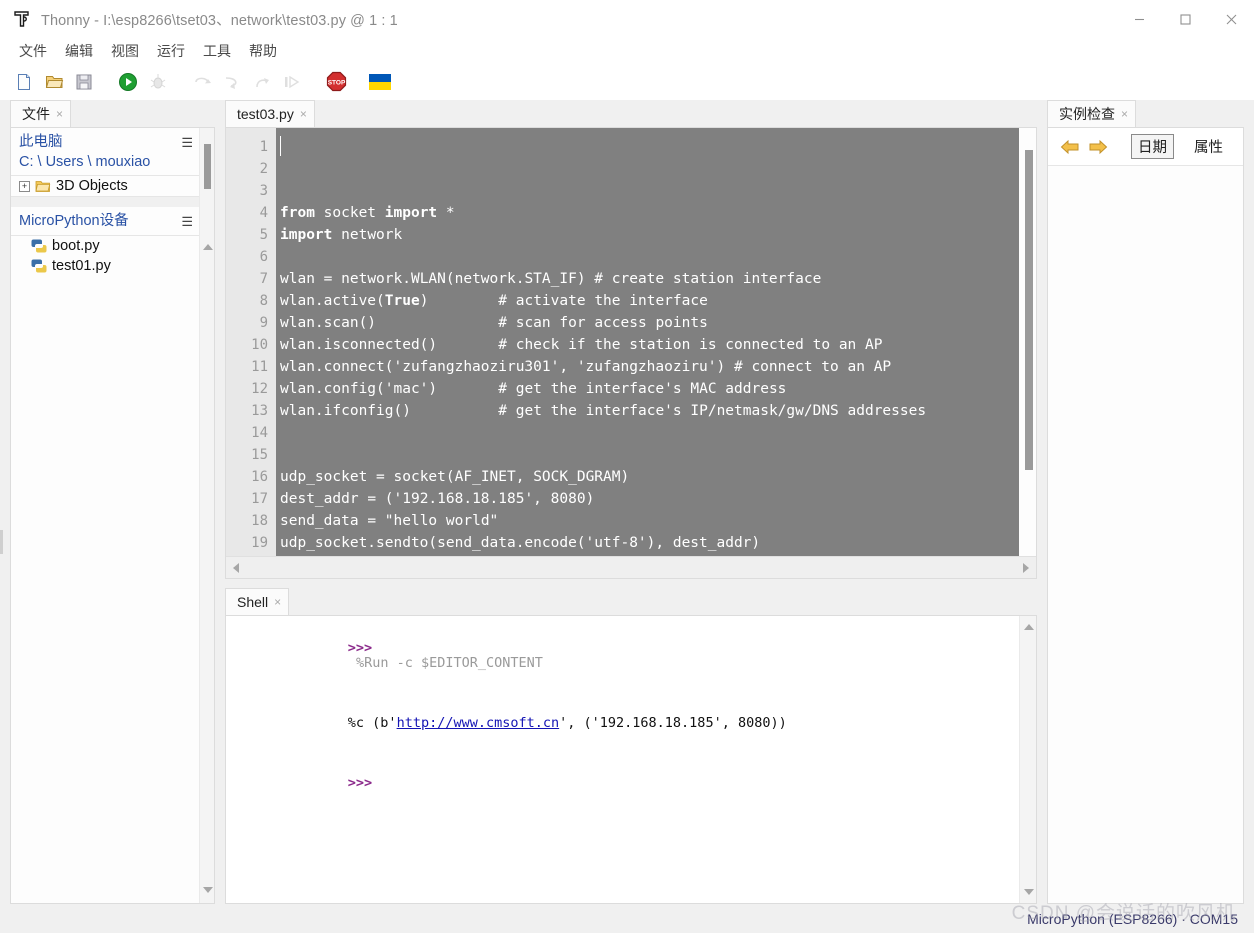  Describe the element at coordinates (1145, 515) in the screenshot. I see `inspector-inner: 日期 属性` at that location.